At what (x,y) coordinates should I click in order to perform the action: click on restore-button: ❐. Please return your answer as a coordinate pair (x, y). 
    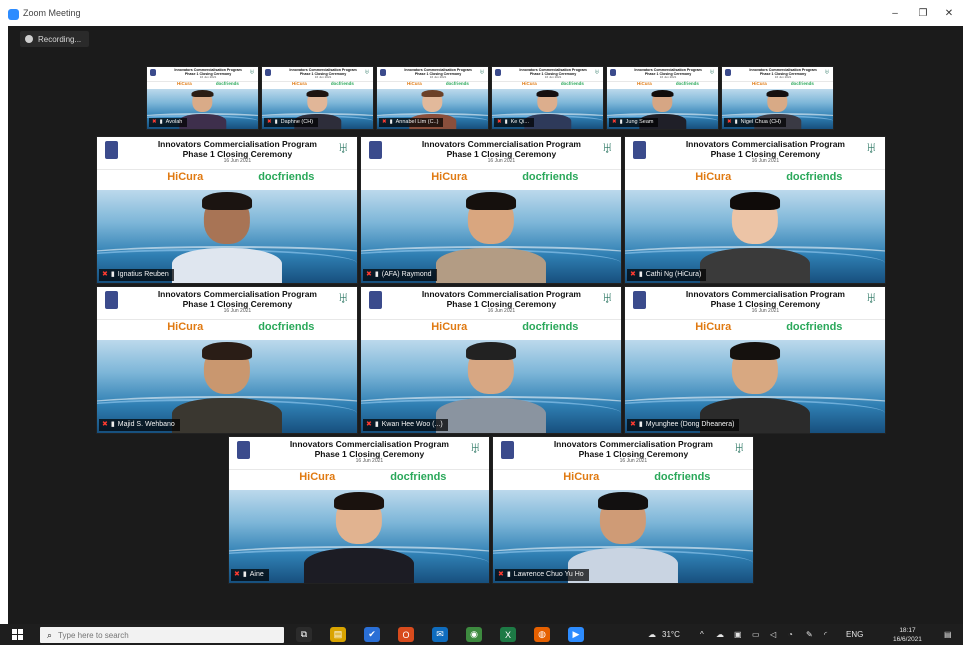
    Looking at the image, I should click on (923, 13).